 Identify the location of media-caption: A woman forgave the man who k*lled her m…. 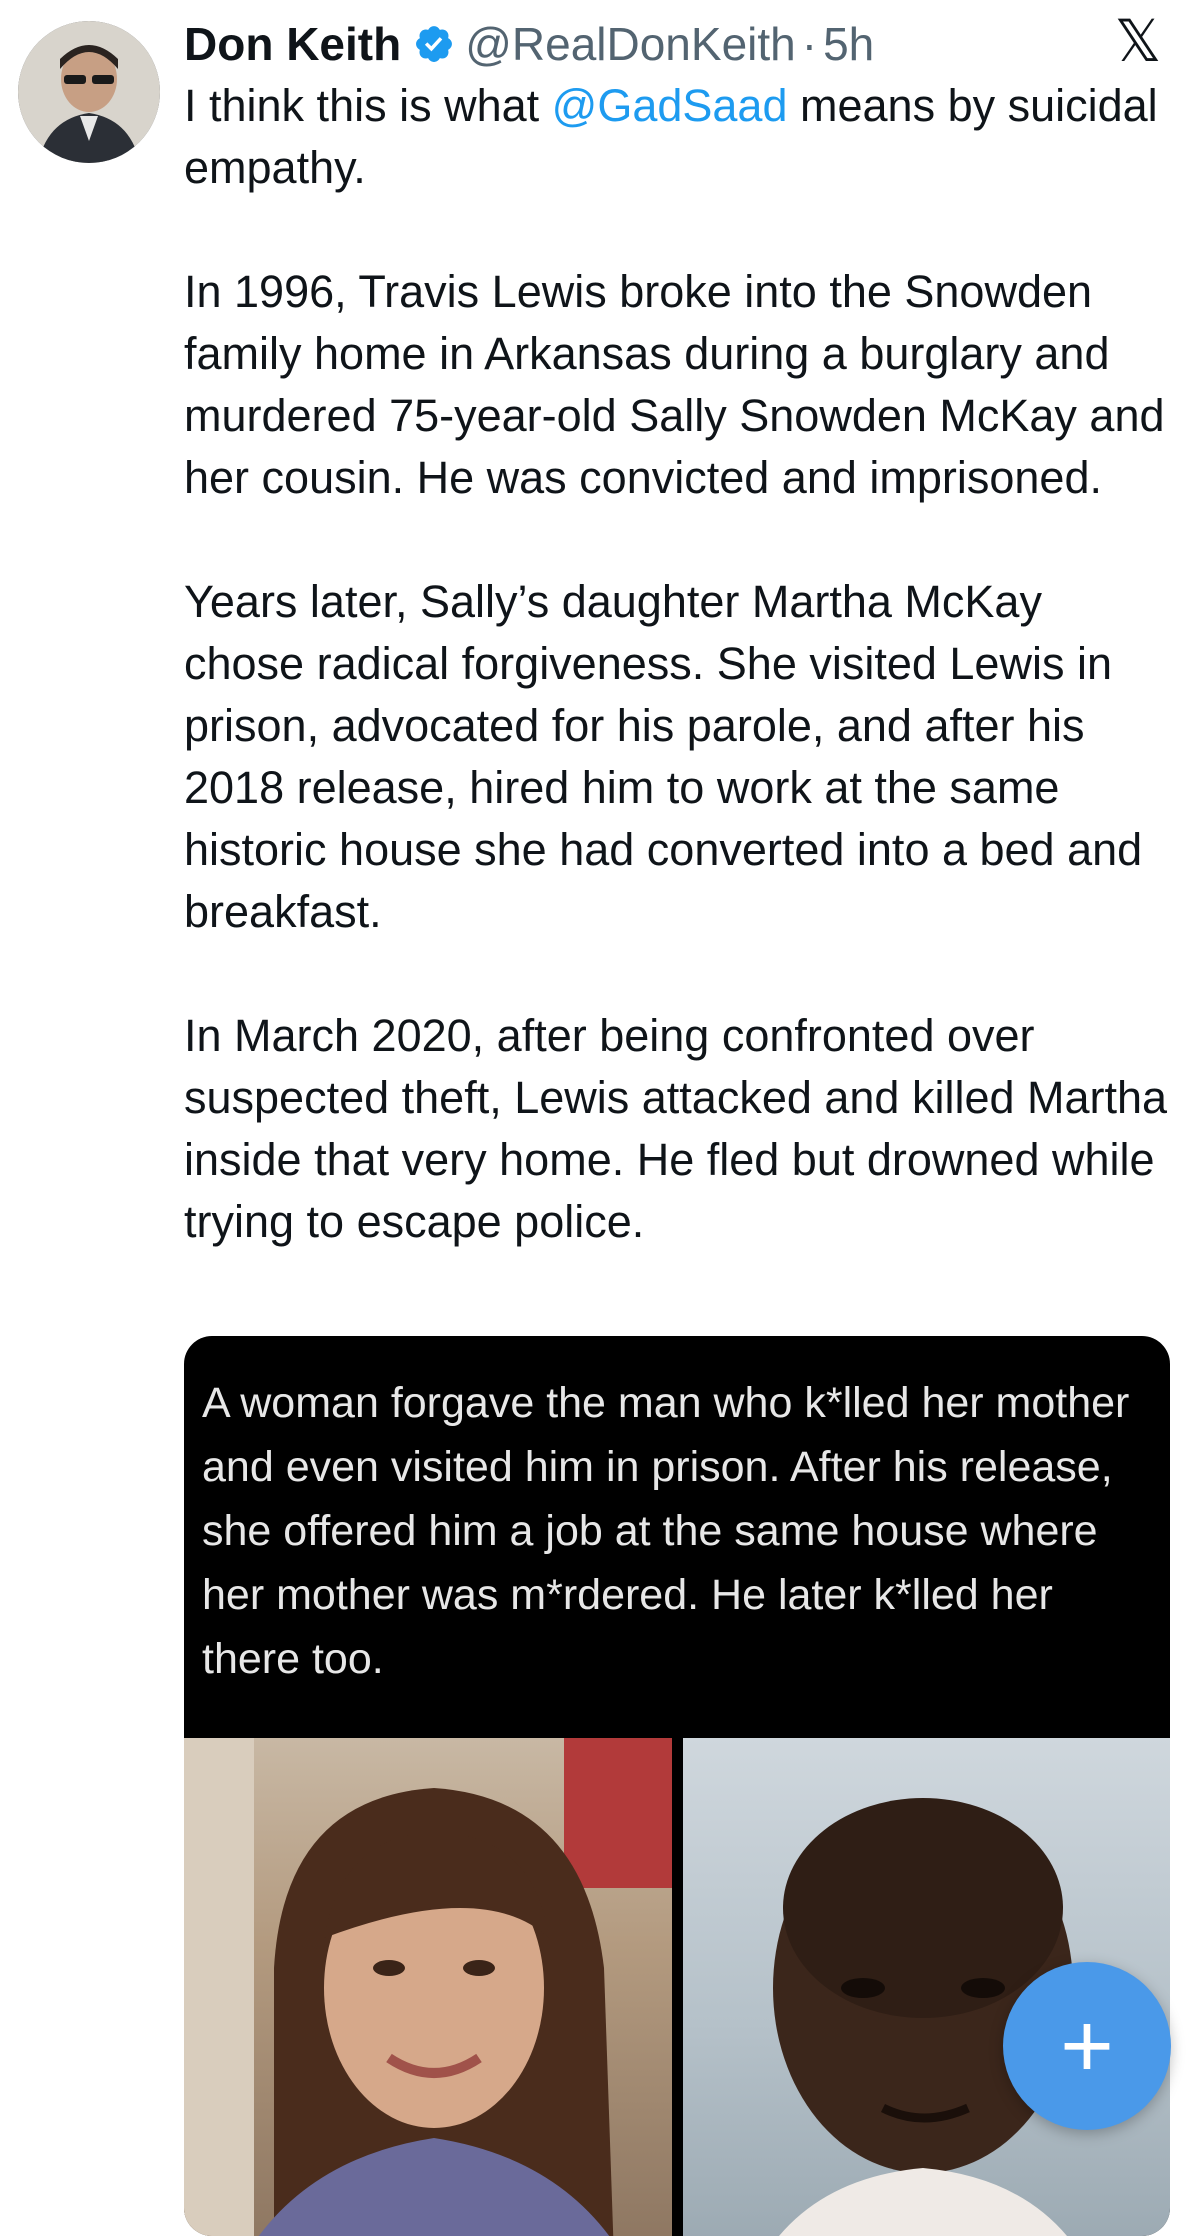
(666, 1531).